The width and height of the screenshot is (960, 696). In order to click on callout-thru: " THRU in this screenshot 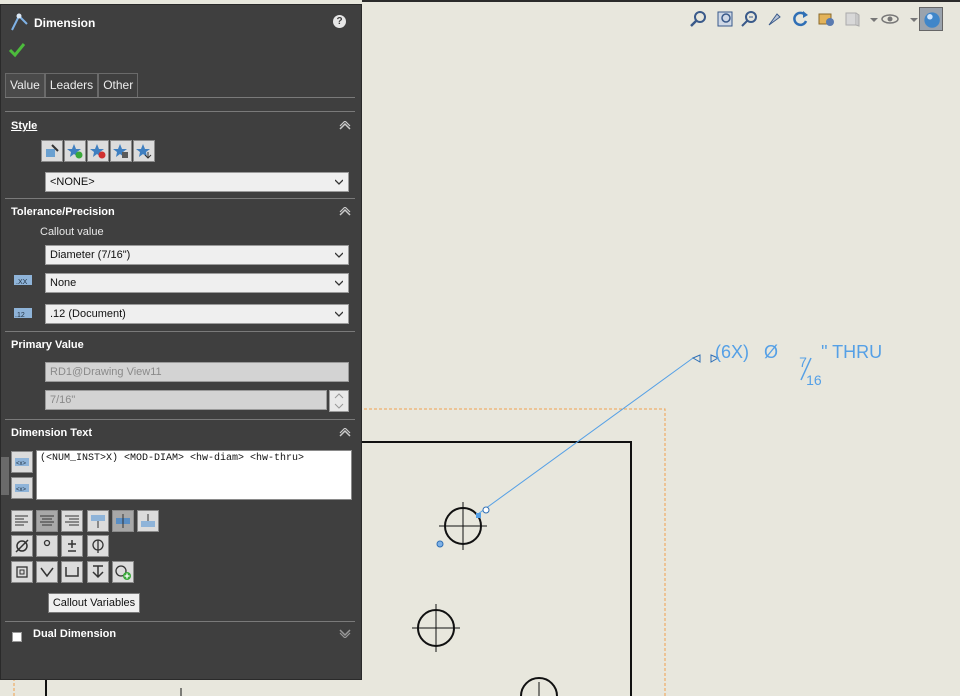, I will do `click(852, 352)`.